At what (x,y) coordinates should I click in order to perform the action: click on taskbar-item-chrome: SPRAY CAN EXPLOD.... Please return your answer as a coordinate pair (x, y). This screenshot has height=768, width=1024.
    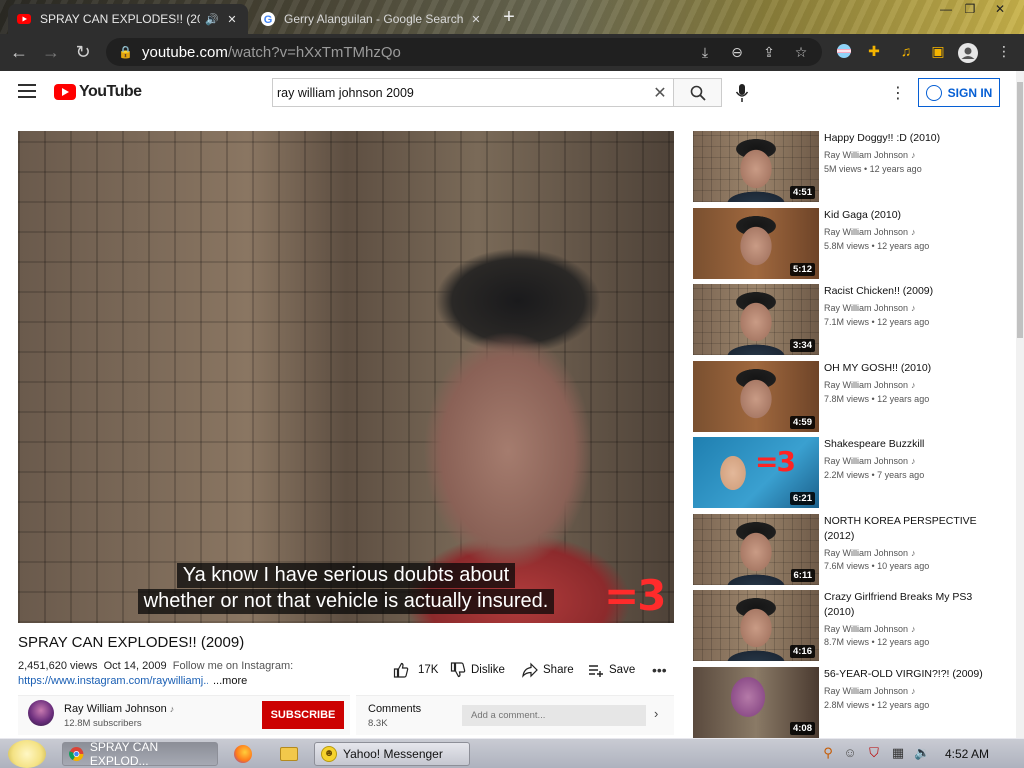
    Looking at the image, I should click on (140, 754).